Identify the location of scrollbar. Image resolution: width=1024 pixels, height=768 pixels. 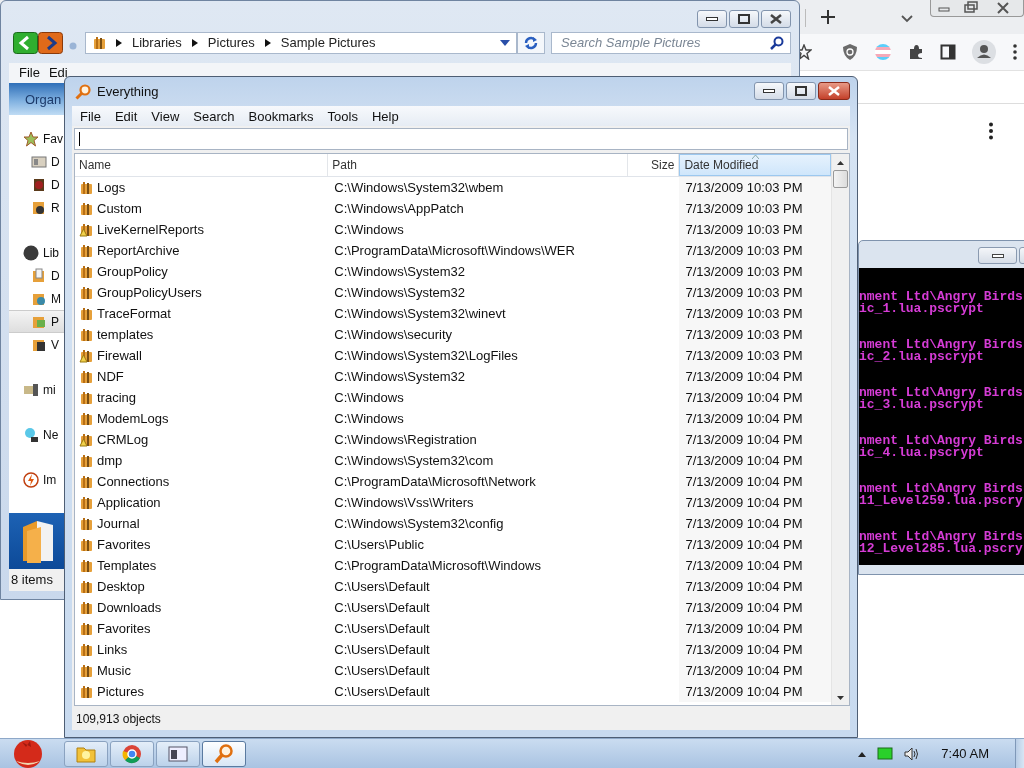
(840, 429).